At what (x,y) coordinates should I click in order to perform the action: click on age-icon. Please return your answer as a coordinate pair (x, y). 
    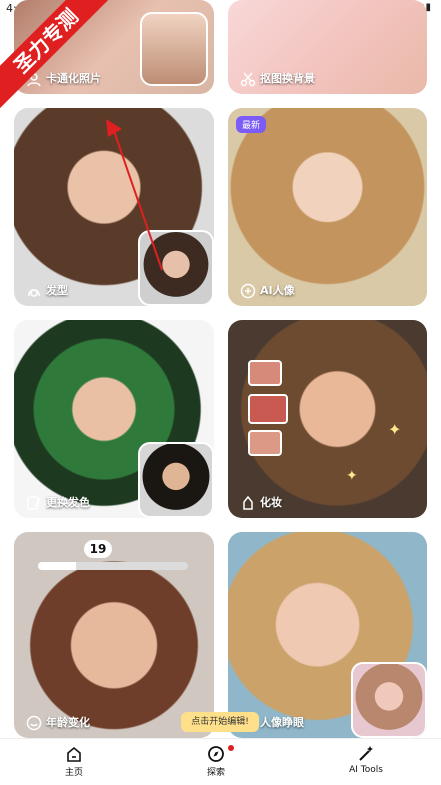
    Looking at the image, I should click on (34, 723).